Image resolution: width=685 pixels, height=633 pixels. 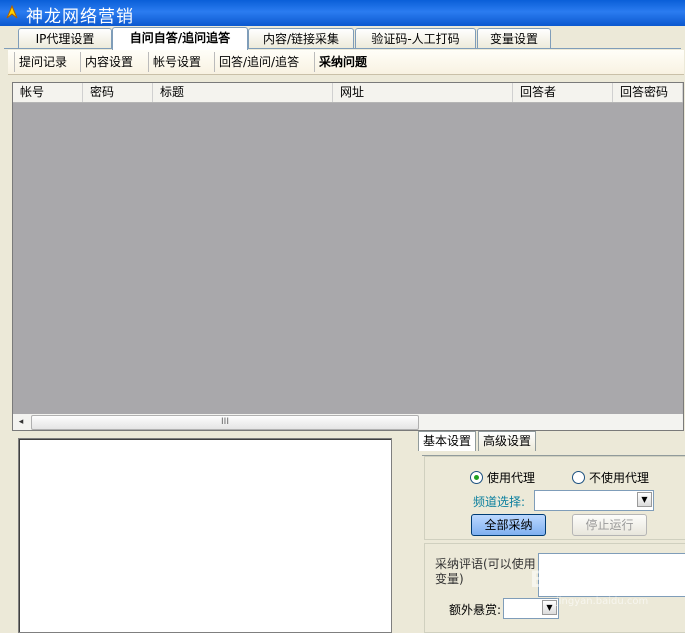 I want to click on tab-variables: 变量设置, so click(x=514, y=38).